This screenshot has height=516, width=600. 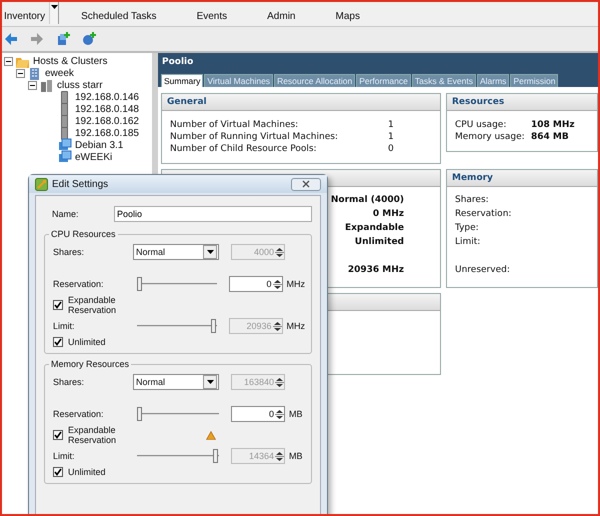 What do you see at coordinates (212, 18) in the screenshot?
I see `toolbar-button: Events` at bounding box center [212, 18].